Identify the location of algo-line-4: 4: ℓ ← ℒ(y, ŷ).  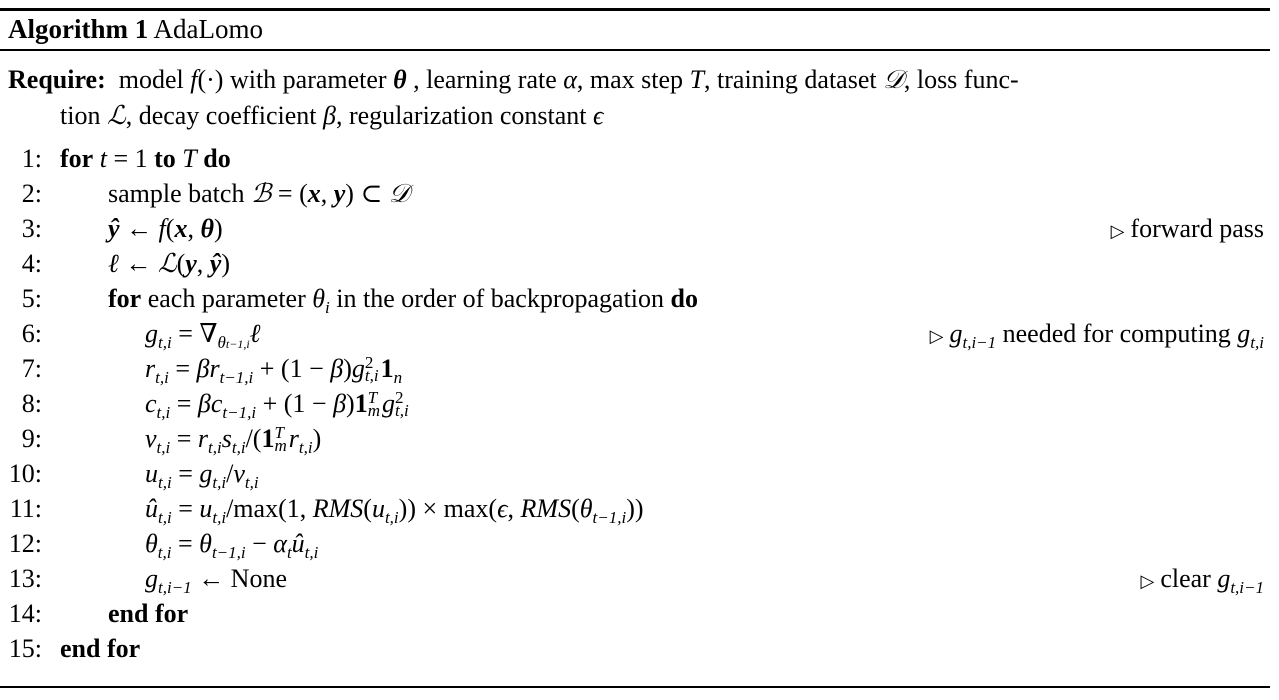
(635, 263).